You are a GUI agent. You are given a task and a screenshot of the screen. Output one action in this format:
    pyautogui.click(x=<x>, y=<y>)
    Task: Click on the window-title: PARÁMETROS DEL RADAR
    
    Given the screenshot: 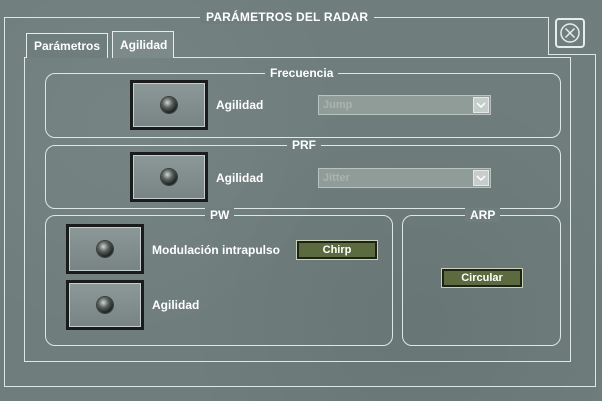 What is the action you would take?
    pyautogui.click(x=287, y=17)
    